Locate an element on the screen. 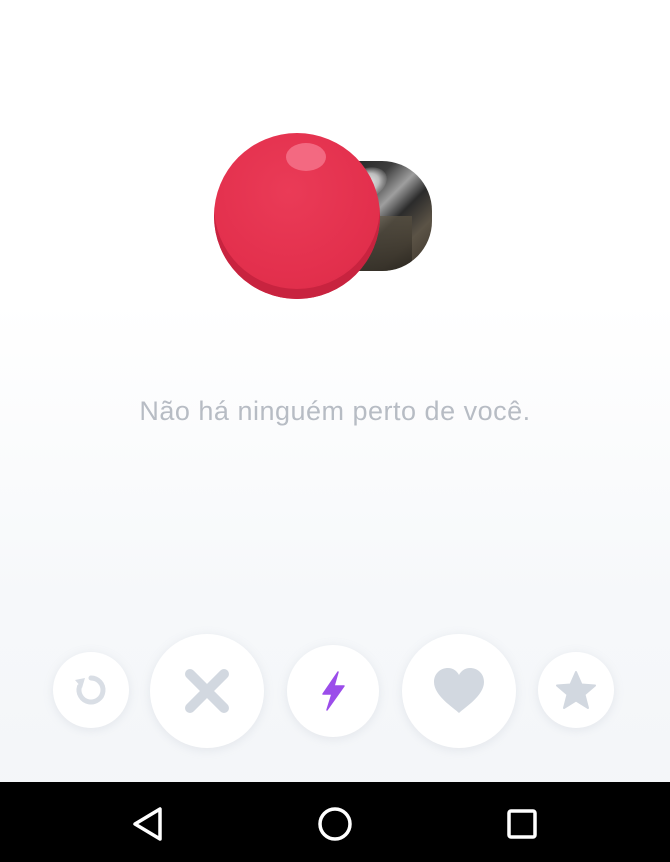  super-like-button is located at coordinates (576, 690).